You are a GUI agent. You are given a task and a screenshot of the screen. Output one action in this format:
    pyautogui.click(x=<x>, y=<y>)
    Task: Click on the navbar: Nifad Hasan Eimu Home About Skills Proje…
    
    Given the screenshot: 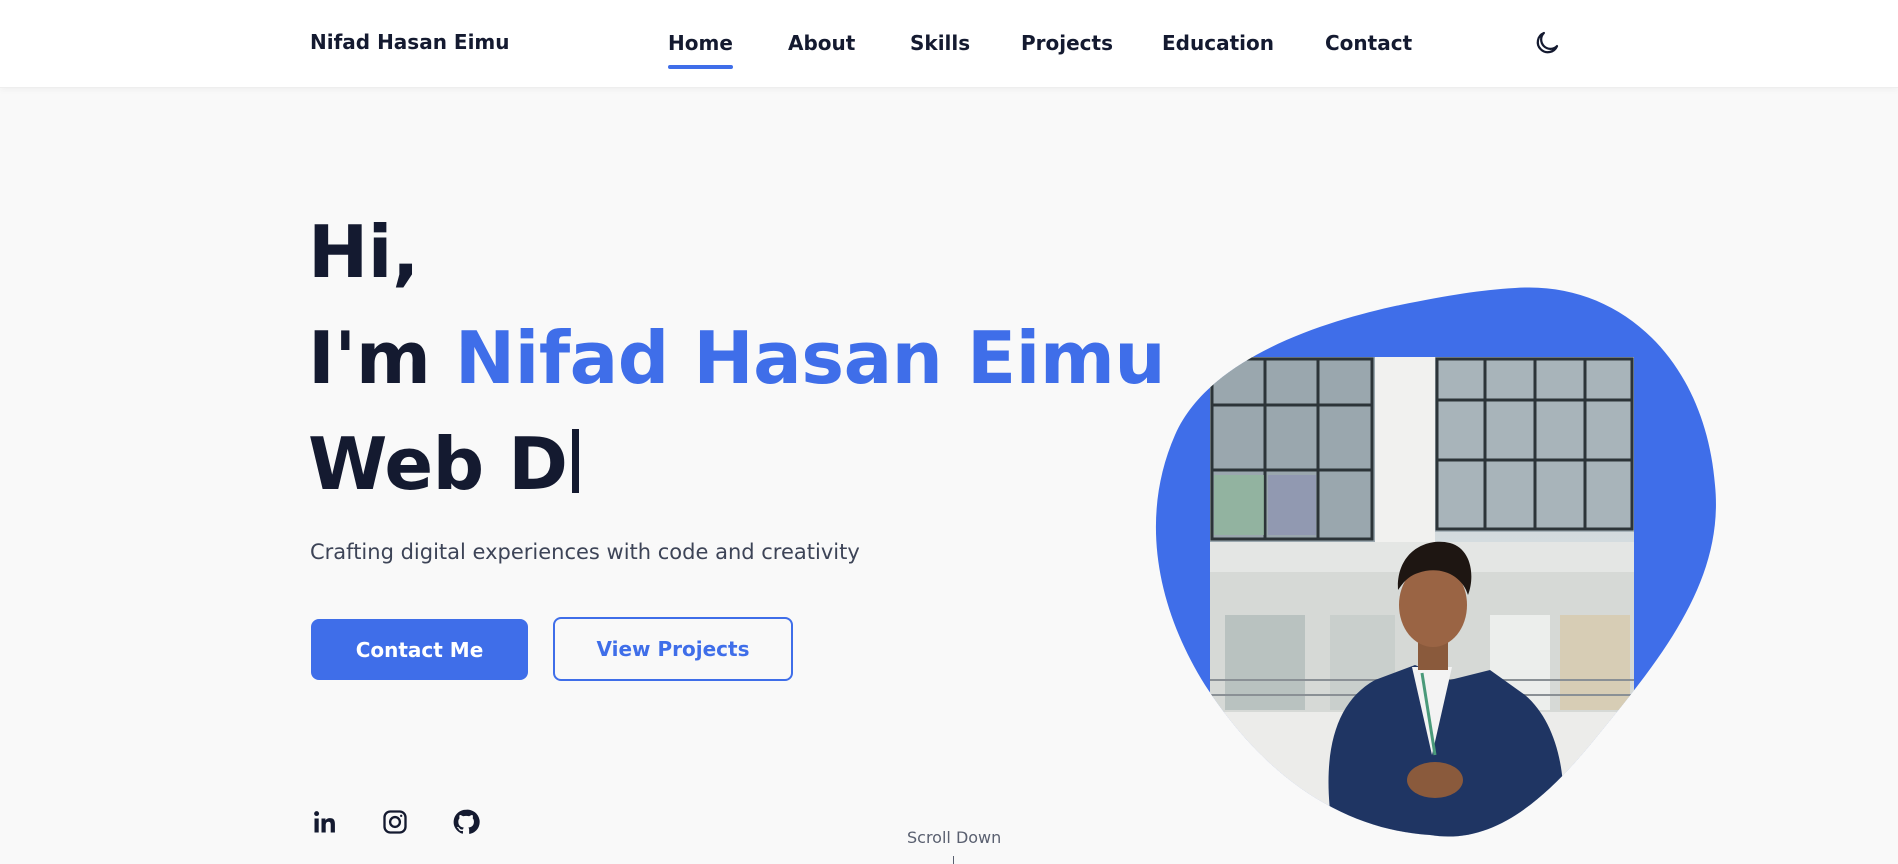 What is the action you would take?
    pyautogui.click(x=949, y=44)
    